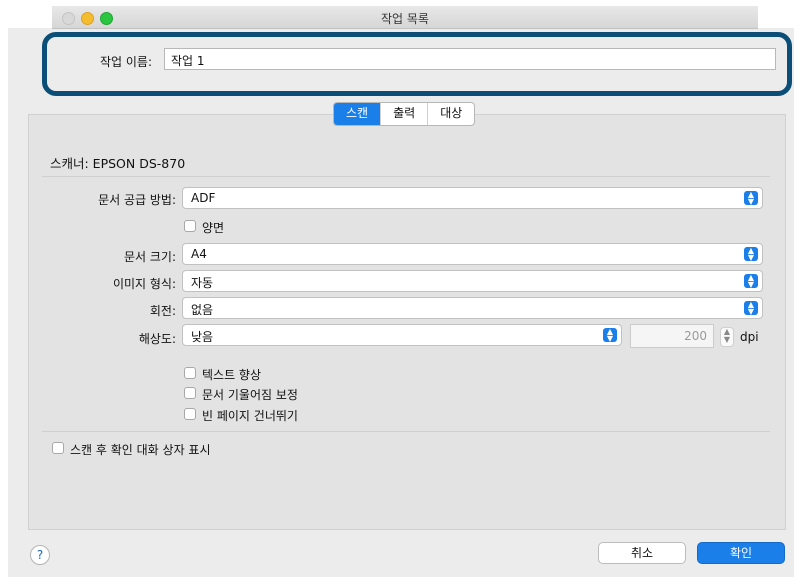 This screenshot has width=794, height=577. What do you see at coordinates (144, 284) in the screenshot?
I see `image-type-label: 이미지 형식:` at bounding box center [144, 284].